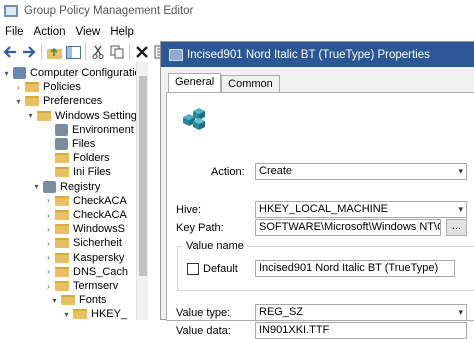 The image size is (474, 339). Describe the element at coordinates (355, 268) in the screenshot. I see `value-name-field: Incised901 Nord Italic BT (TrueType)` at that location.